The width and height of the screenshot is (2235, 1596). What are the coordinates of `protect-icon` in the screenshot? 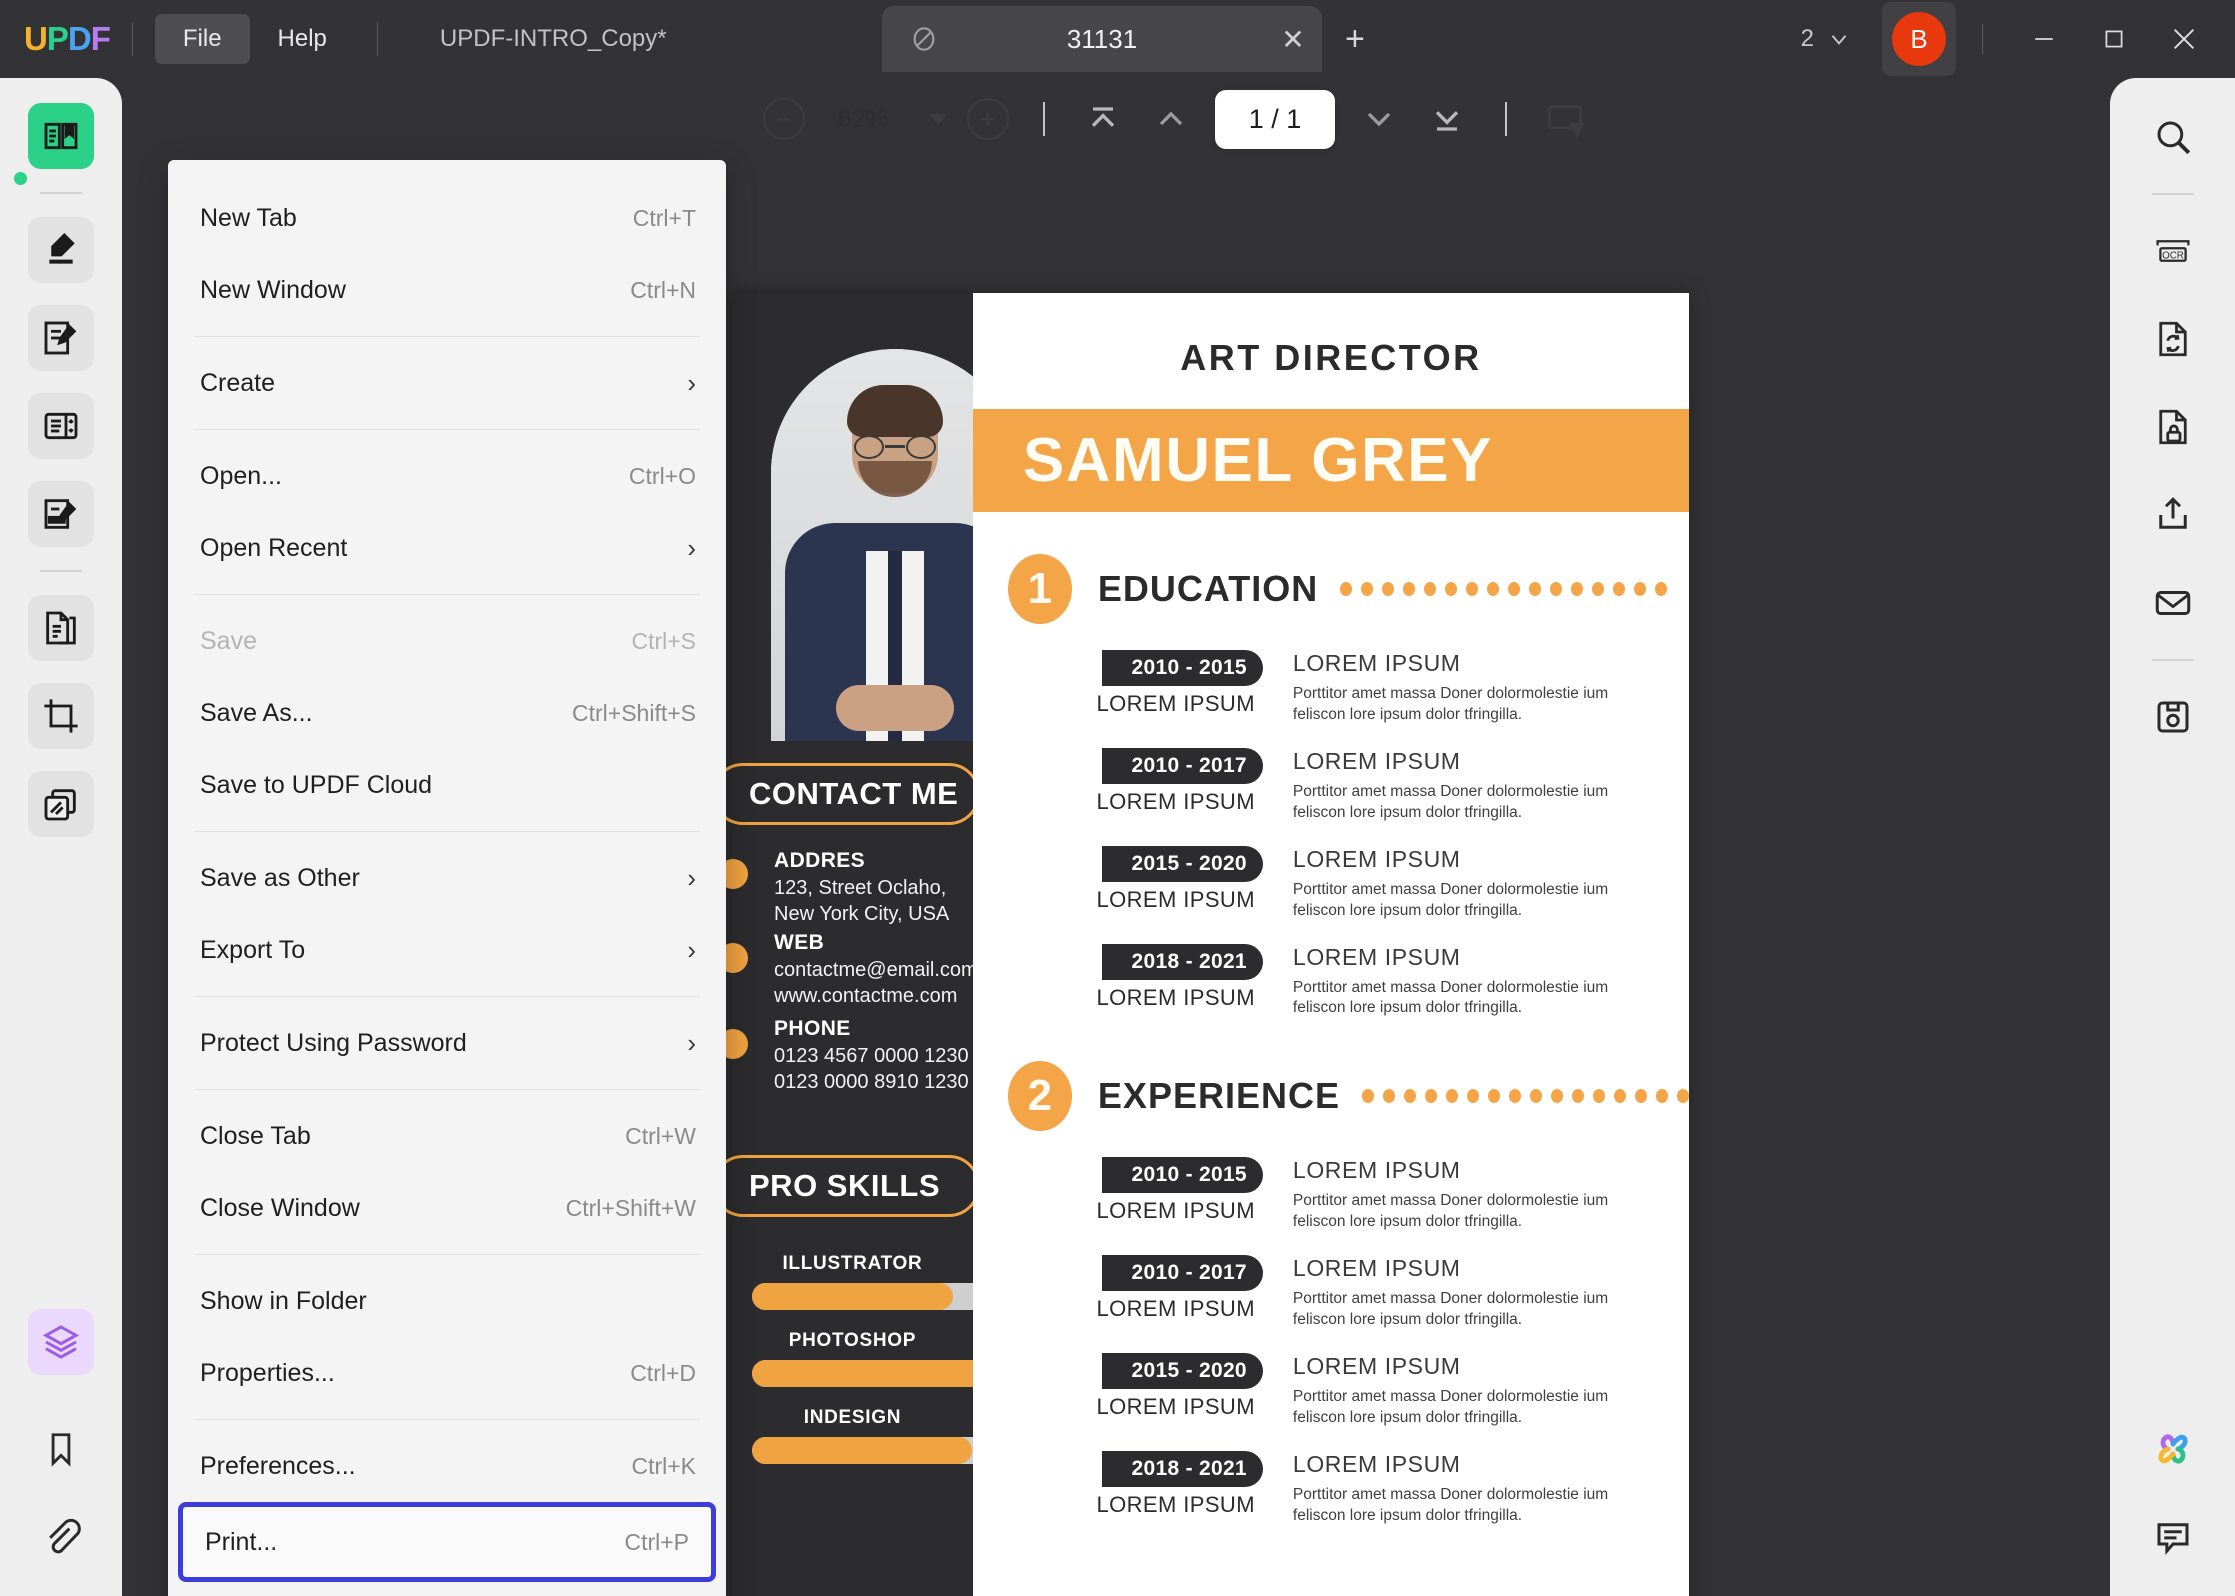 It's located at (2173, 427).